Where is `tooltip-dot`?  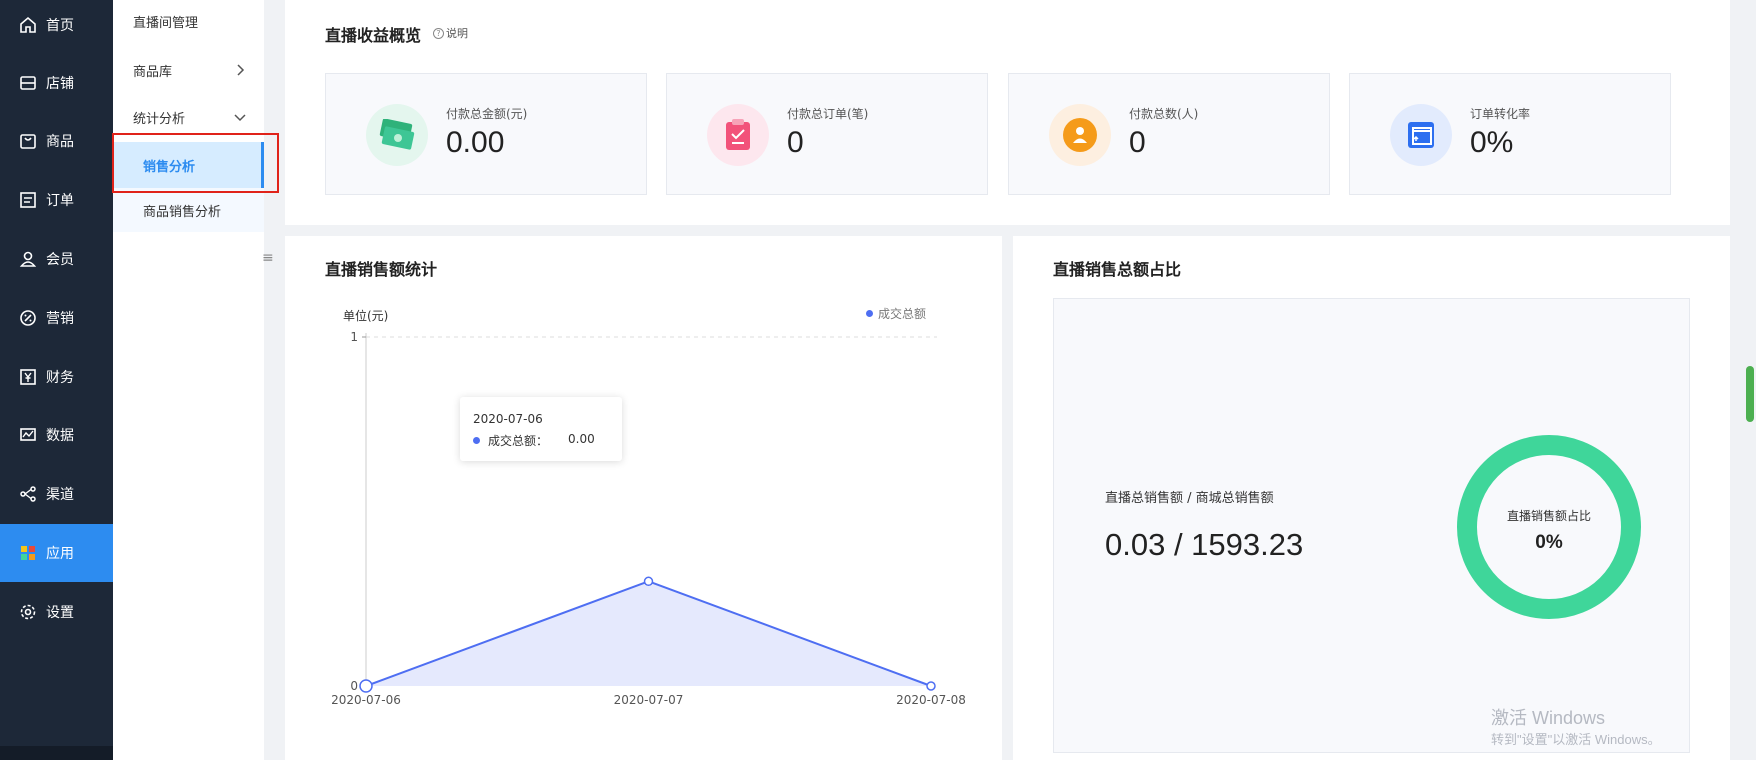
tooltip-dot is located at coordinates (476, 440).